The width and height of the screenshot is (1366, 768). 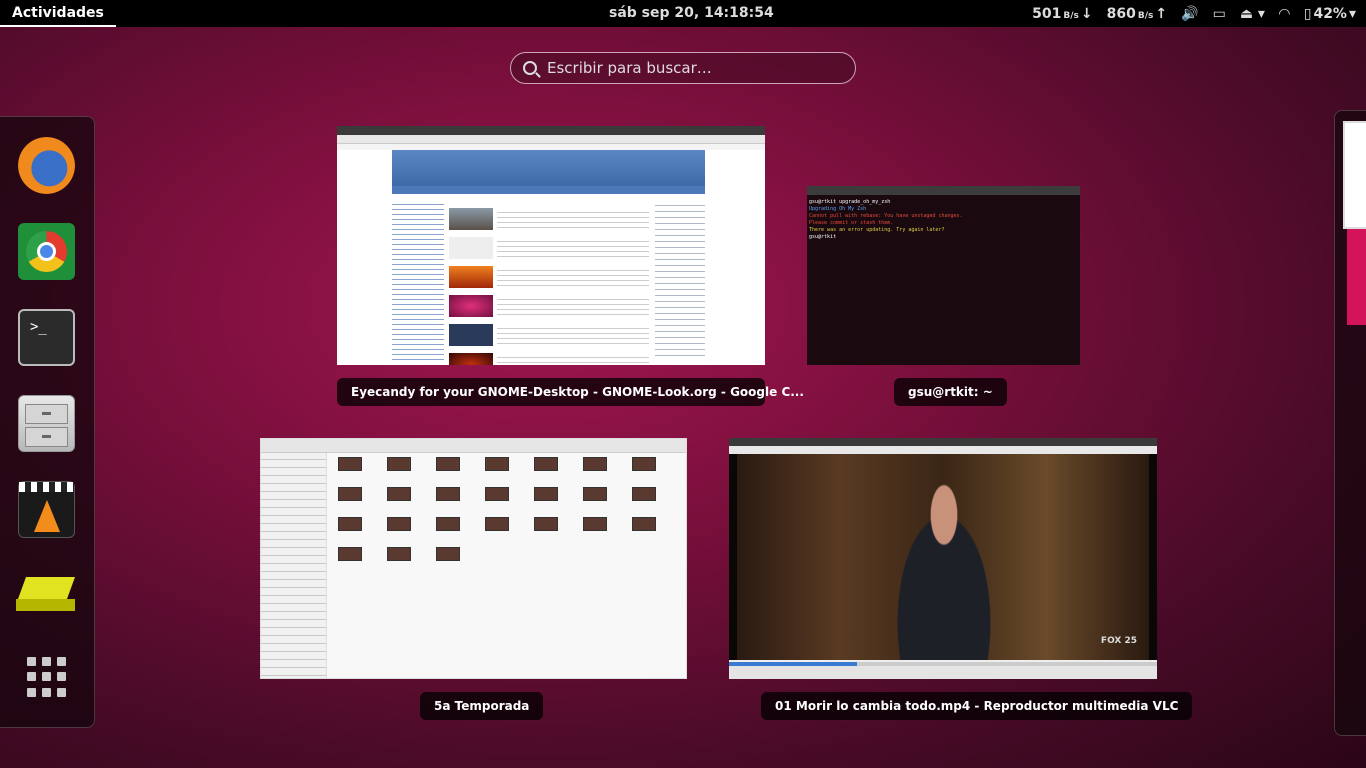 I want to click on files-toolbar, so click(x=473, y=446).